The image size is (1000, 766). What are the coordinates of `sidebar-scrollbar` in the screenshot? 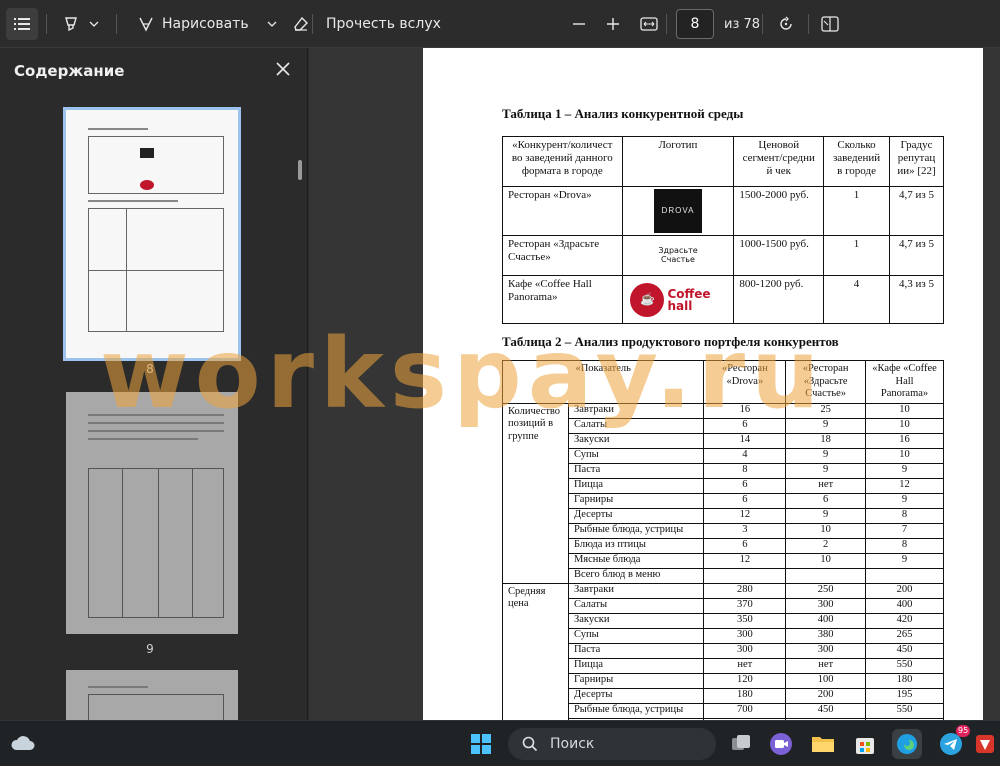 It's located at (300, 170).